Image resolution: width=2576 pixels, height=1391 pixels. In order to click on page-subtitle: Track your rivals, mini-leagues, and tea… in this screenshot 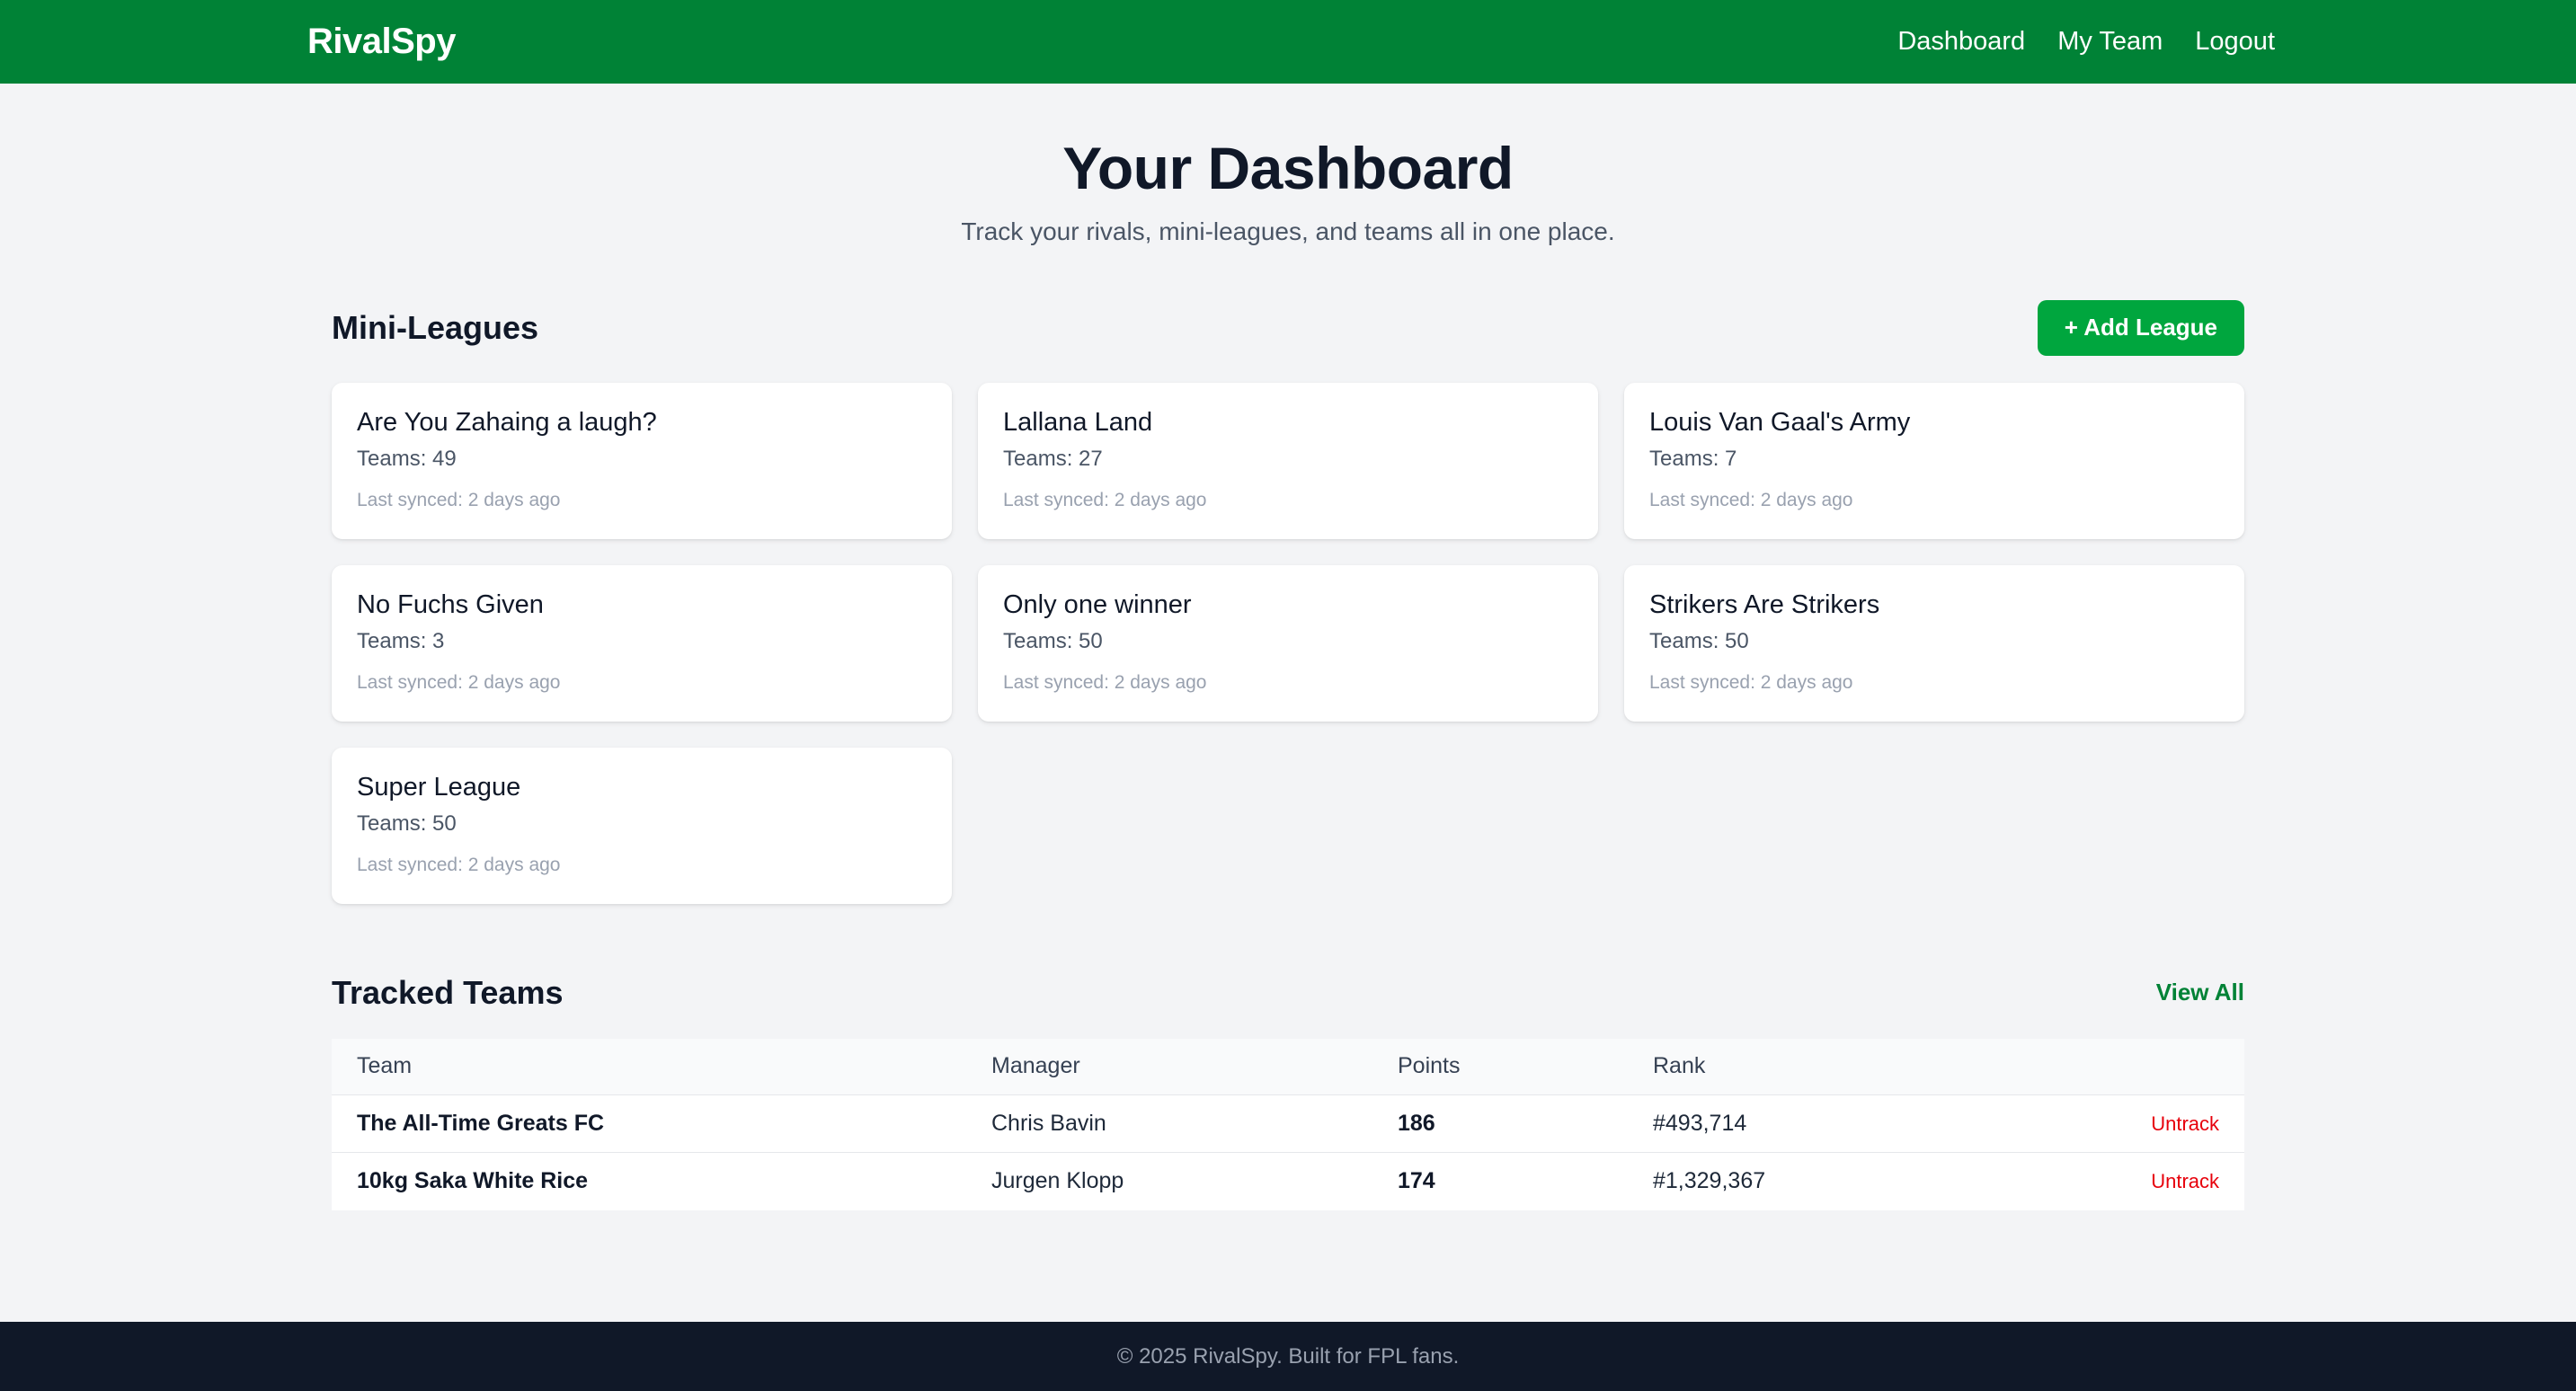, I will do `click(1288, 231)`.